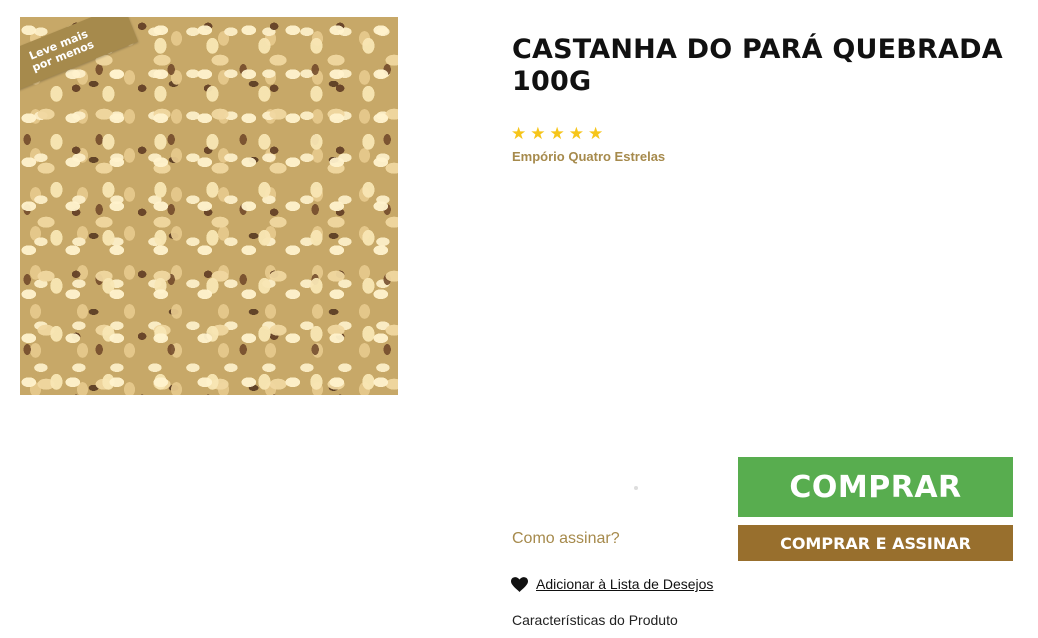  I want to click on product-features-link: Características do Produto, so click(595, 620).